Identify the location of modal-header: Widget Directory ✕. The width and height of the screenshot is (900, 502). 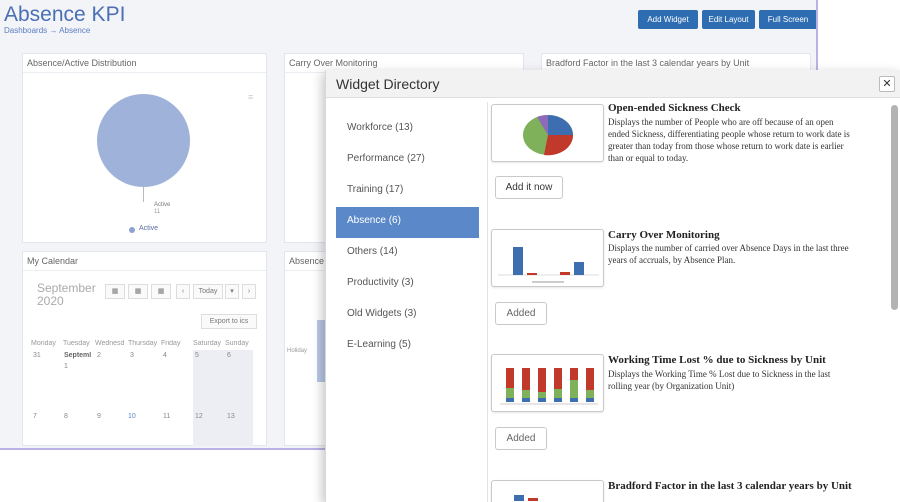
(613, 84).